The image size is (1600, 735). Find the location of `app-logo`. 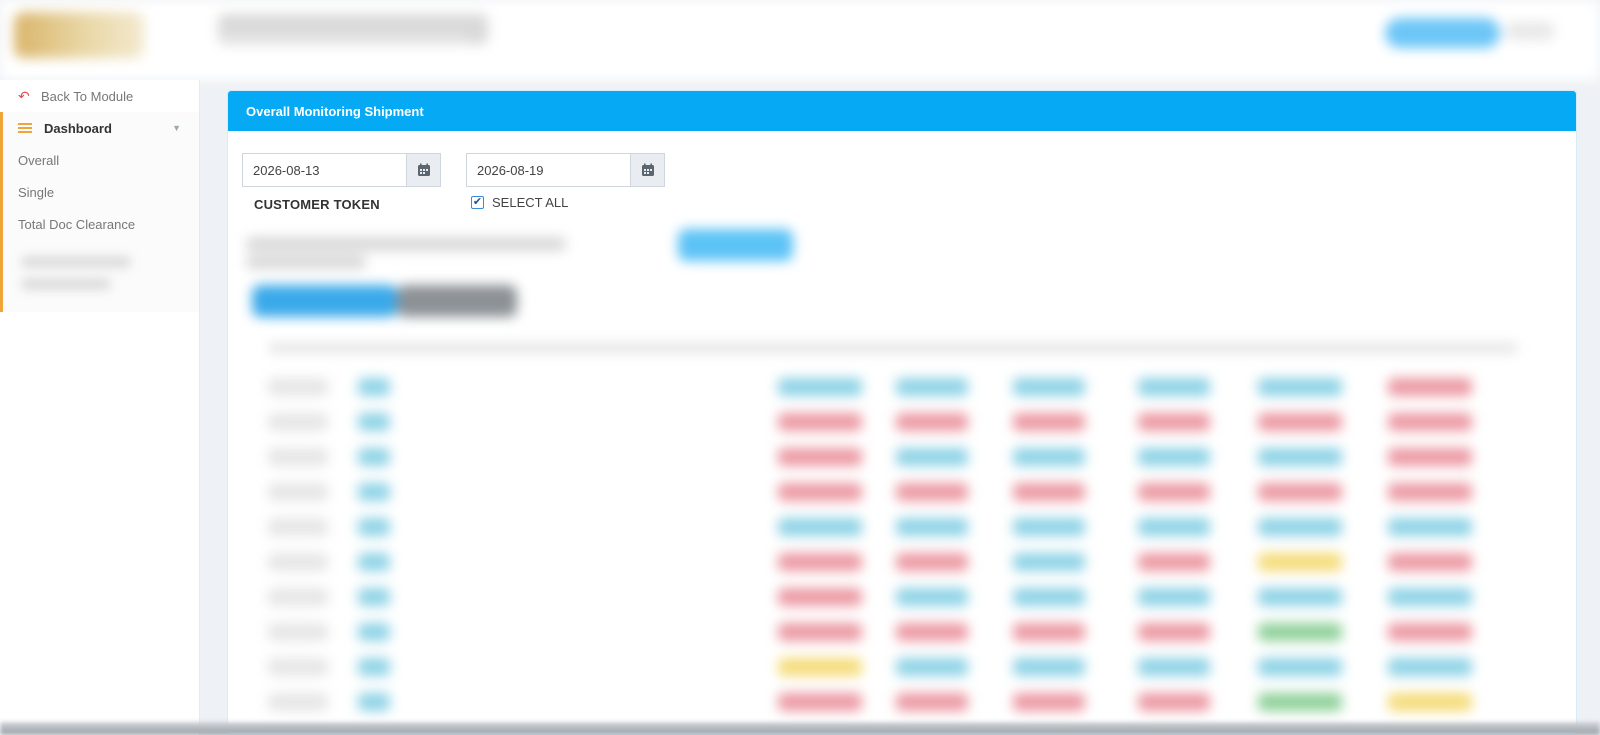

app-logo is located at coordinates (79, 35).